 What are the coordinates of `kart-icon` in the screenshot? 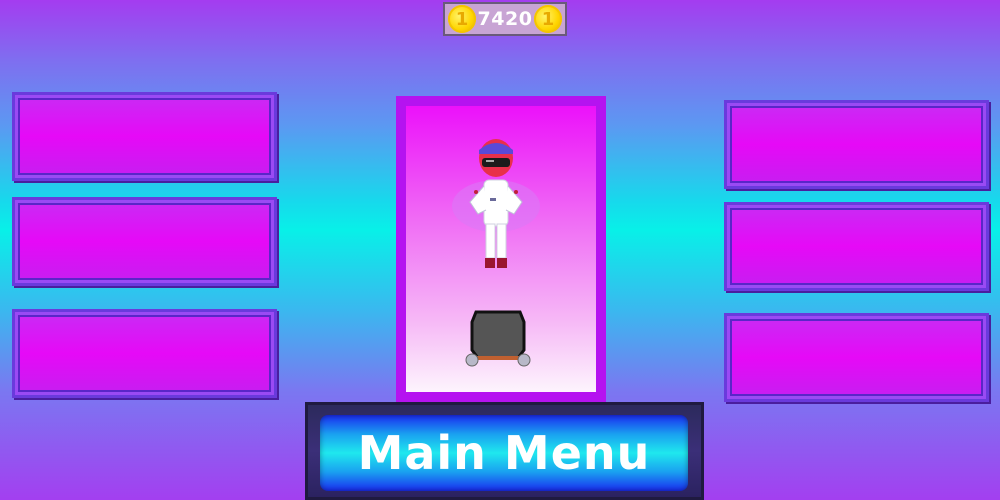 It's located at (498, 338).